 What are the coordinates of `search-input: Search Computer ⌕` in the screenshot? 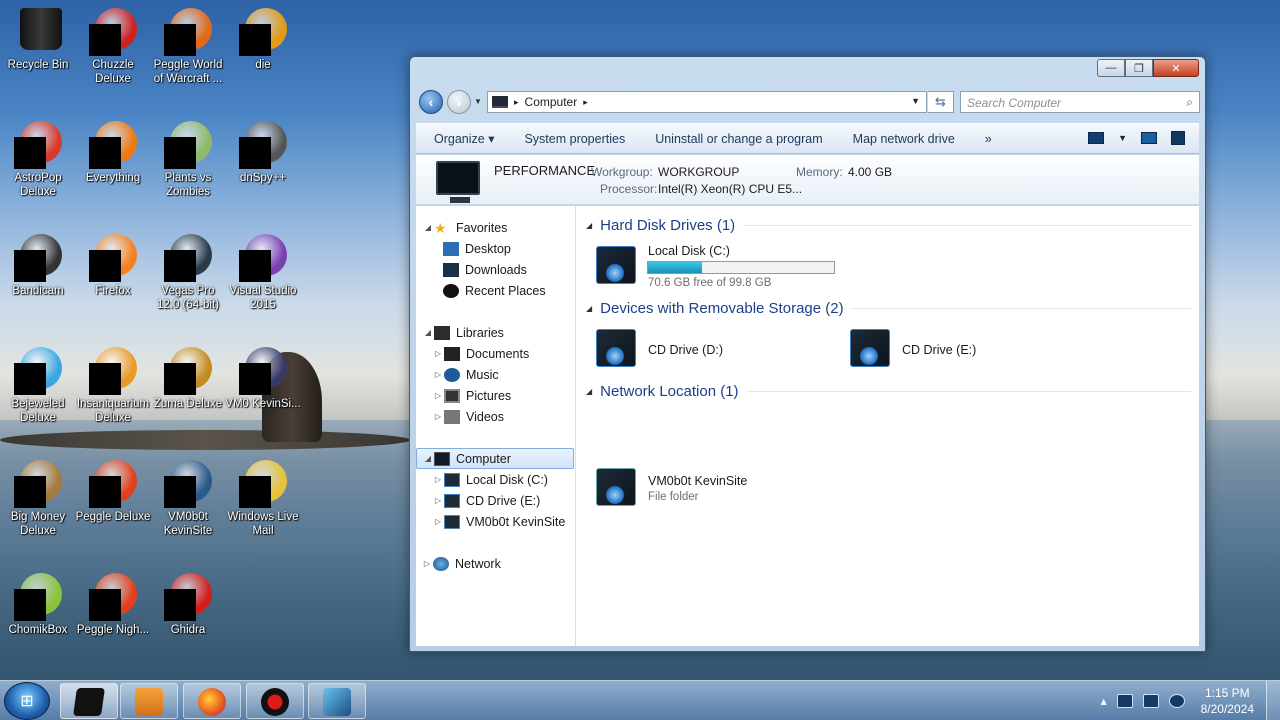 It's located at (1080, 102).